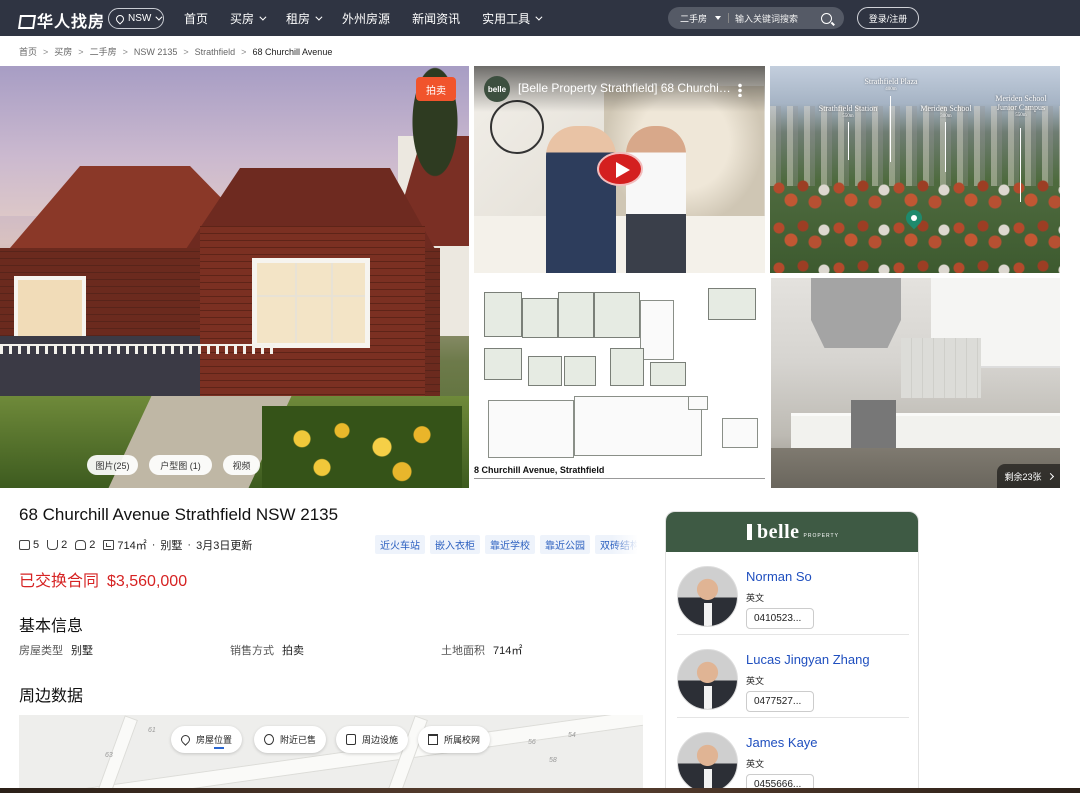 Image resolution: width=1080 pixels, height=793 pixels. I want to click on breadcrumb-resale: 二手房, so click(103, 51).